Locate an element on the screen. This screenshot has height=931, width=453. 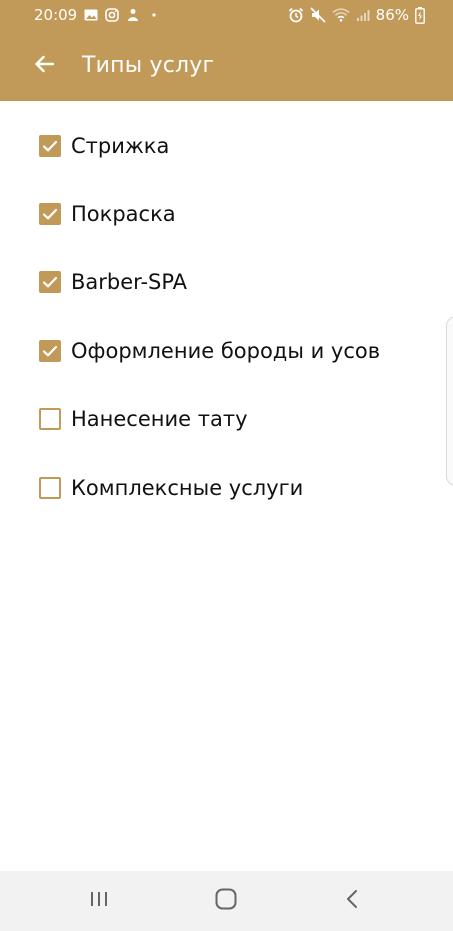
home-icon is located at coordinates (226, 901).